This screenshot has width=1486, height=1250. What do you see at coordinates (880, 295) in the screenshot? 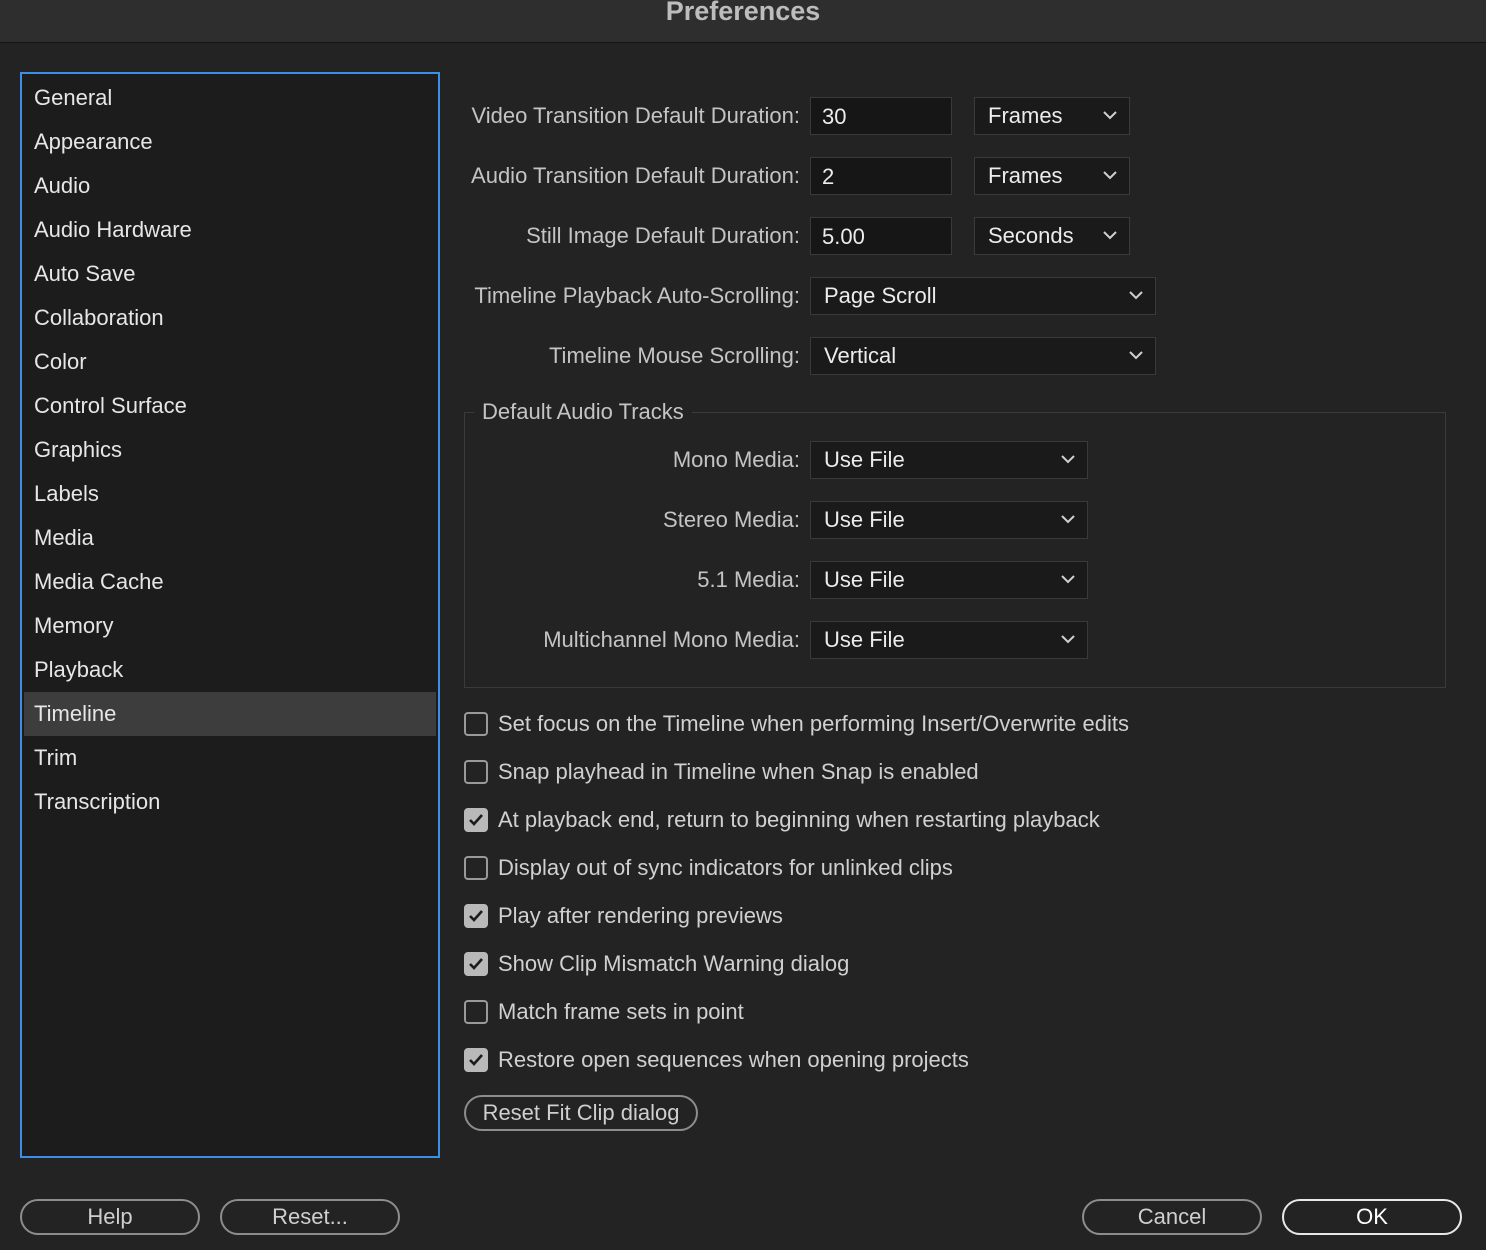
I see `auto-scrolling-value: Page Scroll` at bounding box center [880, 295].